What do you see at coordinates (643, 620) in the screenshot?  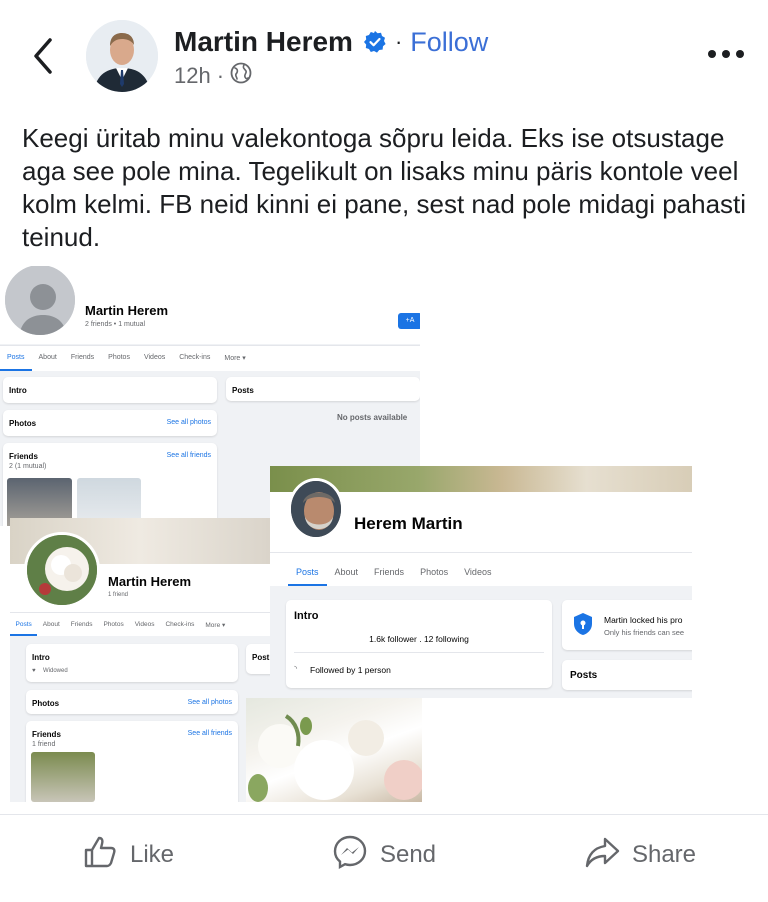 I see `locked-title: Martin locked his pro` at bounding box center [643, 620].